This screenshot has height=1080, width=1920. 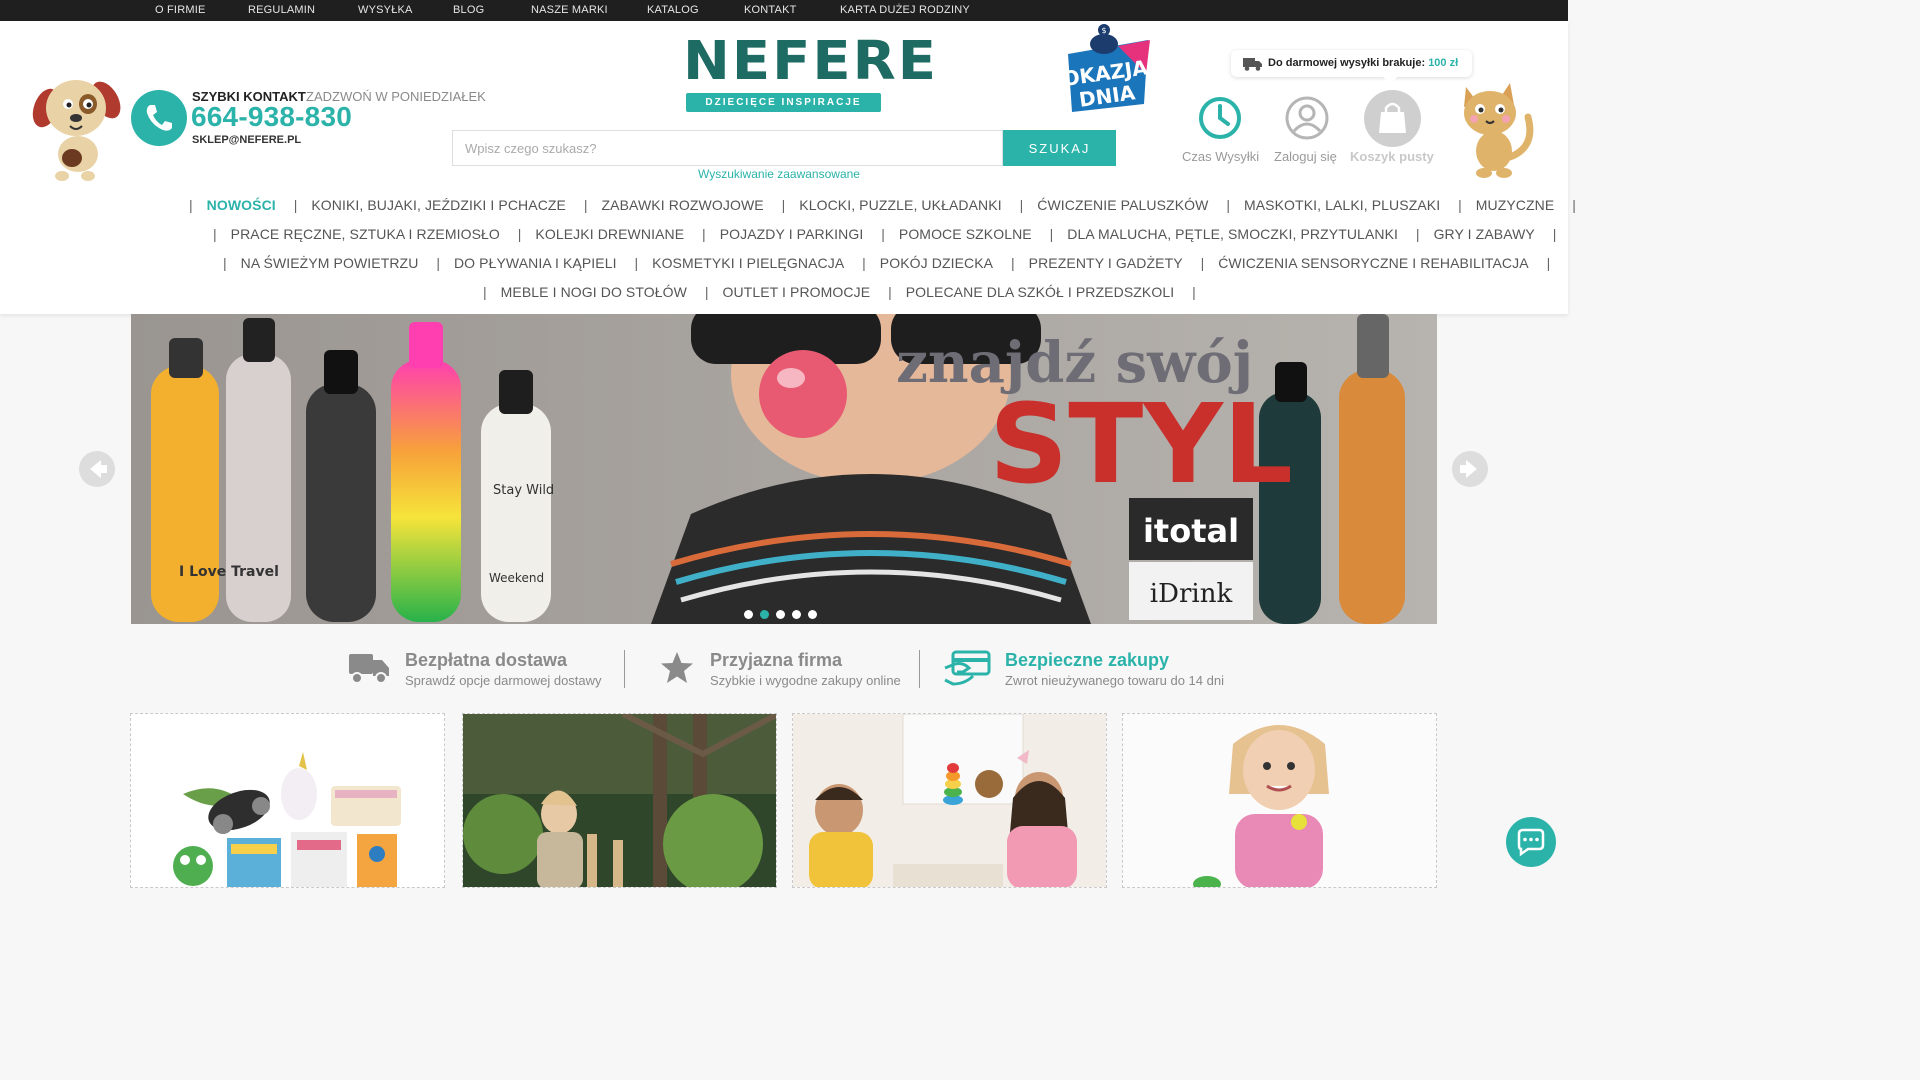 I want to click on delivery-truck-icon, so click(x=369, y=669).